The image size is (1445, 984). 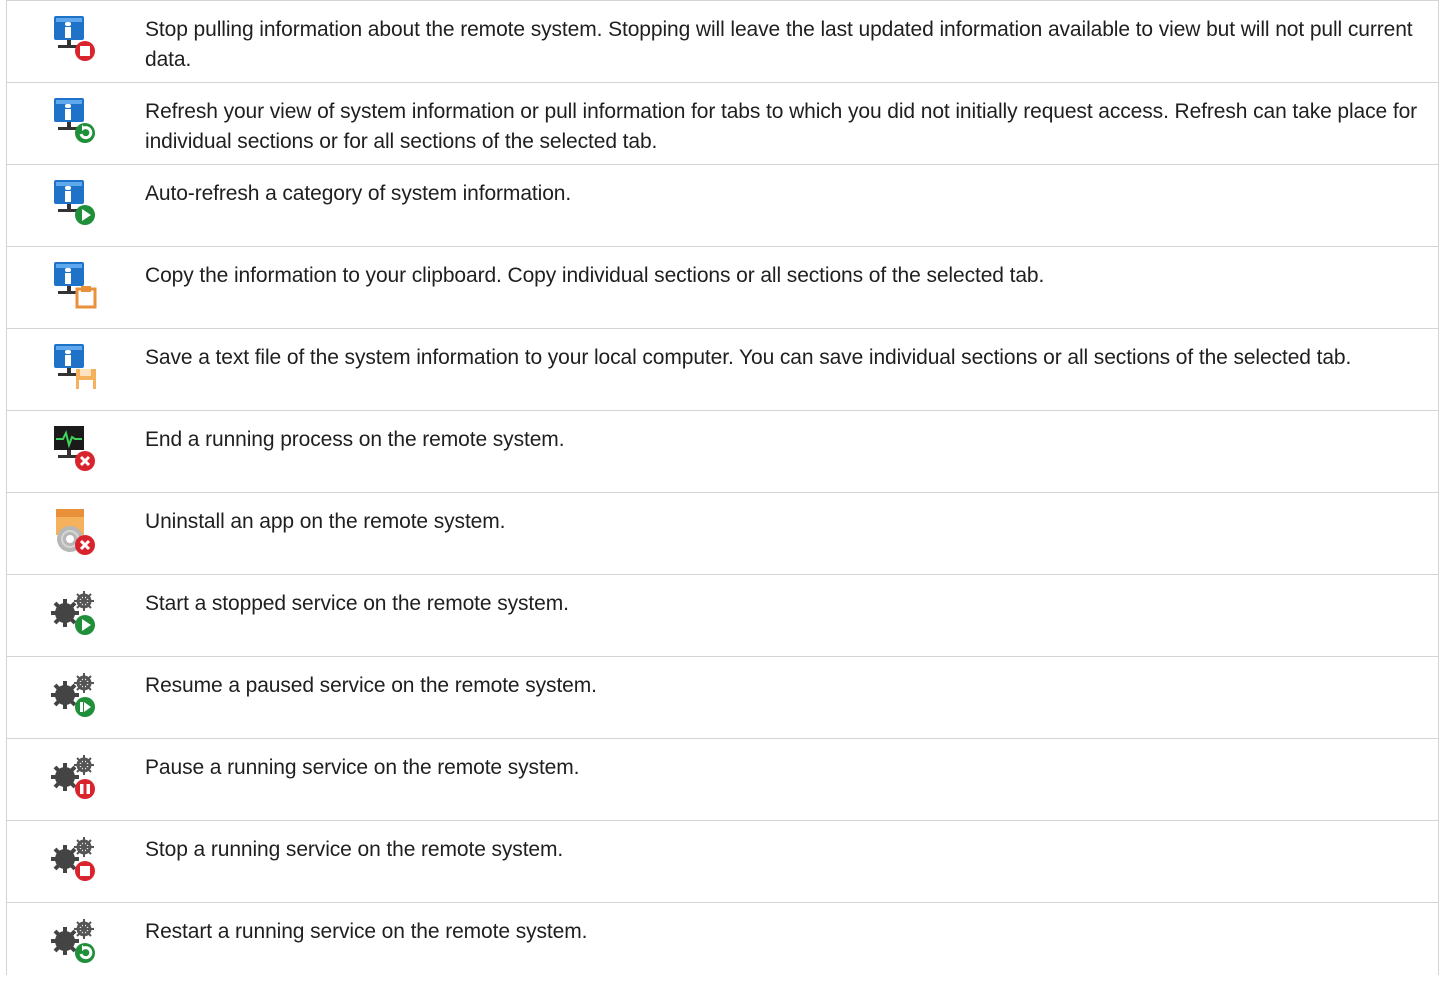 I want to click on sysinfo-copy-icon, so click(x=76, y=287).